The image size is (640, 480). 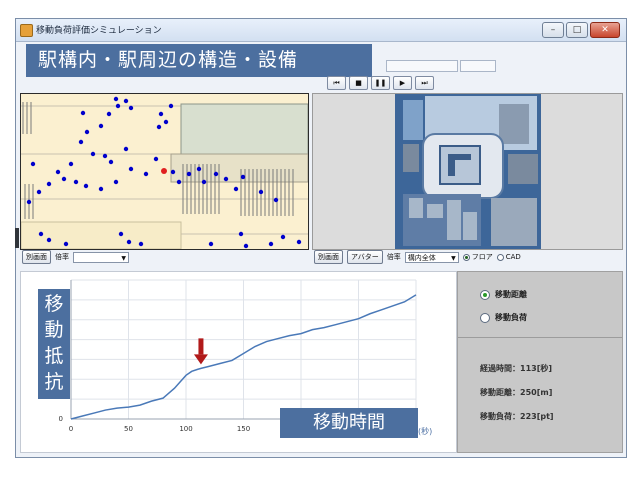 I want to click on close-button: ✕, so click(x=605, y=30).